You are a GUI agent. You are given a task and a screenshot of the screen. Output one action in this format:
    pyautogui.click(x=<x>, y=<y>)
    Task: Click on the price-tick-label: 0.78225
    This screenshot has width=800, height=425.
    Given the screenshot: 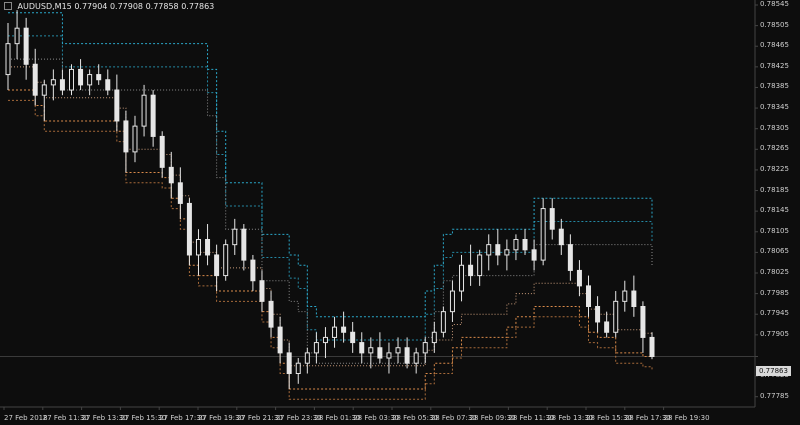 What is the action you would take?
    pyautogui.click(x=774, y=168)
    